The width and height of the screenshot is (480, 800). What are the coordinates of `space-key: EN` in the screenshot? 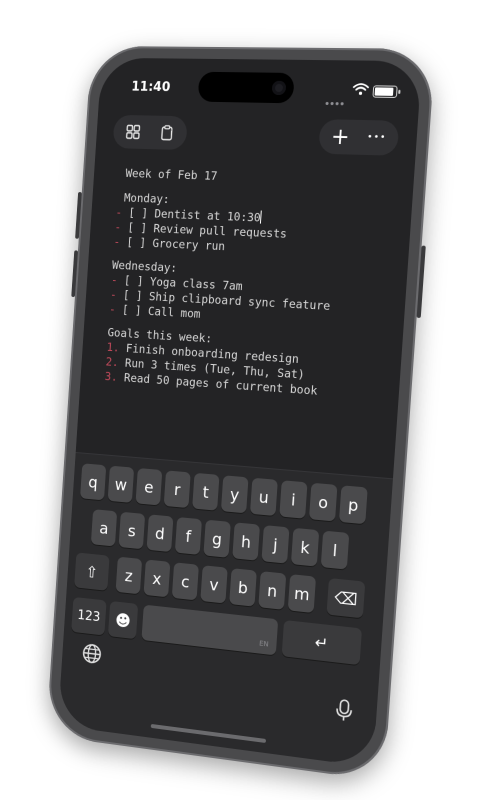 It's located at (210, 630).